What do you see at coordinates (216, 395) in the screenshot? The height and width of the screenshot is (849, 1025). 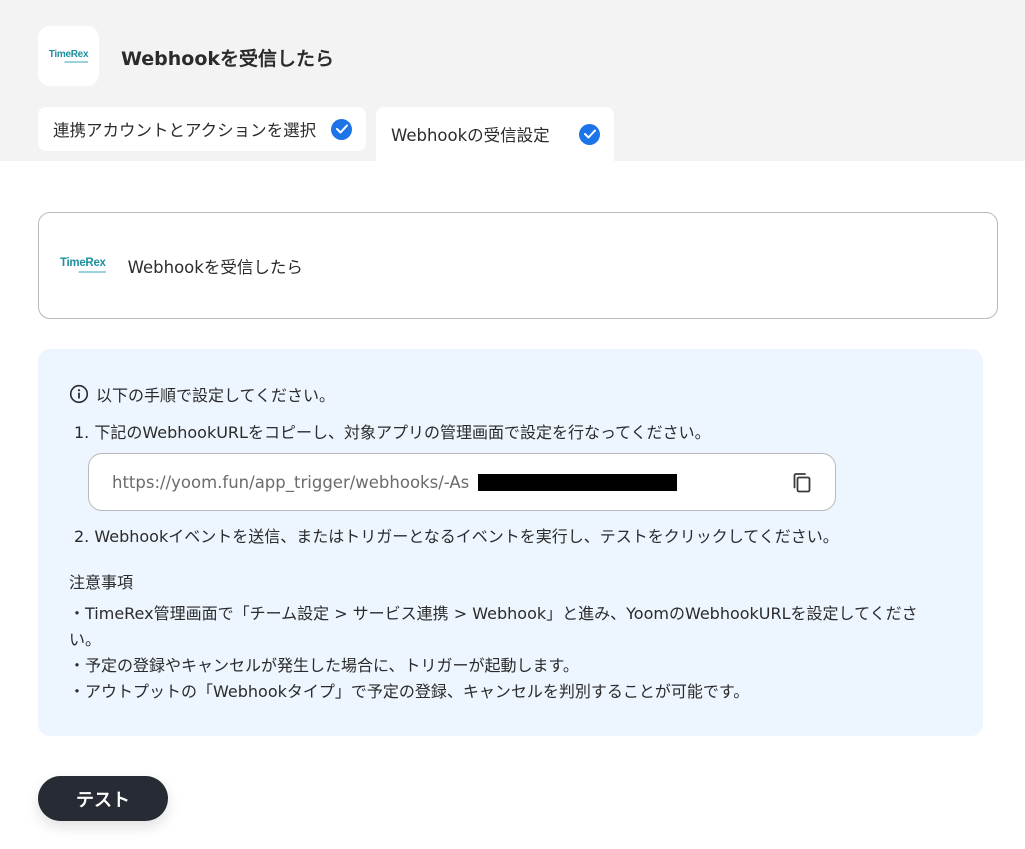 I see `heading-text: 以下の手順で設定してください。` at bounding box center [216, 395].